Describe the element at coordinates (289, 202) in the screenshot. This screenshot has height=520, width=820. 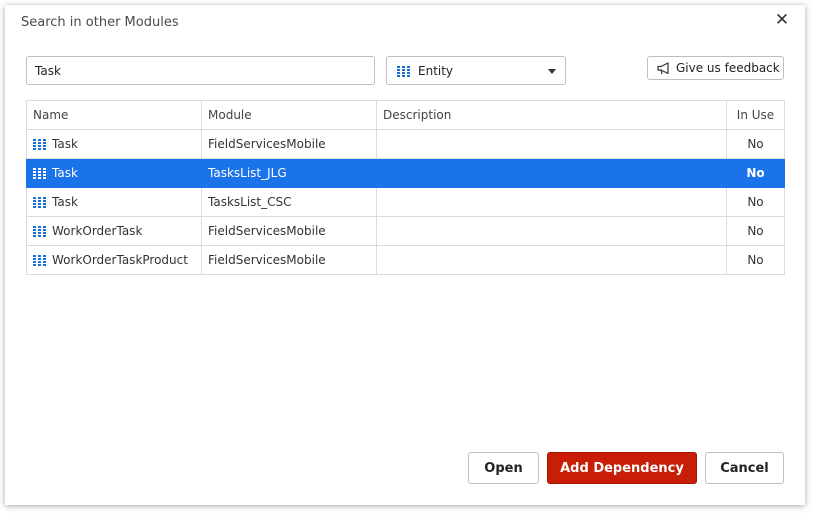
I see `row-module: TasksList_CSC` at that location.